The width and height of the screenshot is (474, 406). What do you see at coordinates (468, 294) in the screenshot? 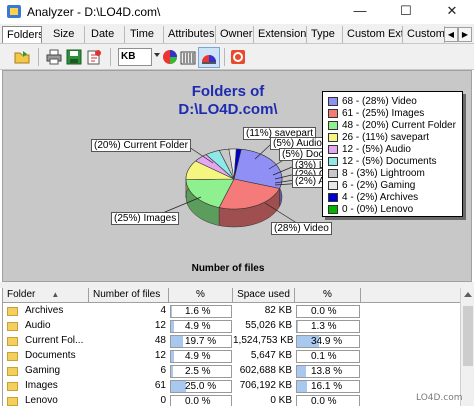
I see `scroll-up-icon` at bounding box center [468, 294].